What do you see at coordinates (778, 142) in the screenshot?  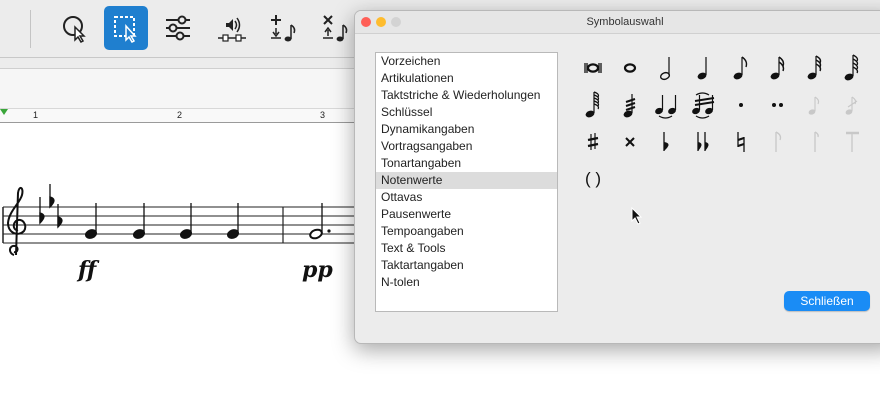 I see `stem-flag-disabled-icon` at bounding box center [778, 142].